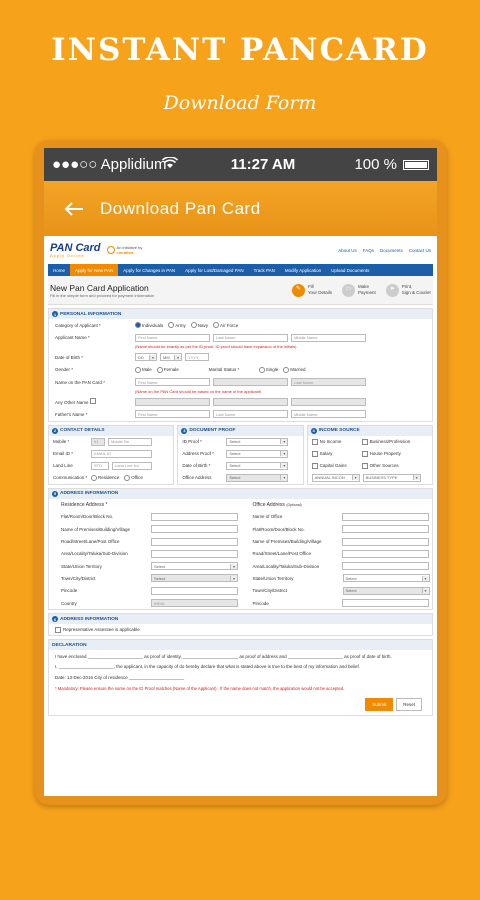 This screenshot has width=480, height=900. Describe the element at coordinates (337, 442) in the screenshot. I see `chk-no-income: No Income` at that location.